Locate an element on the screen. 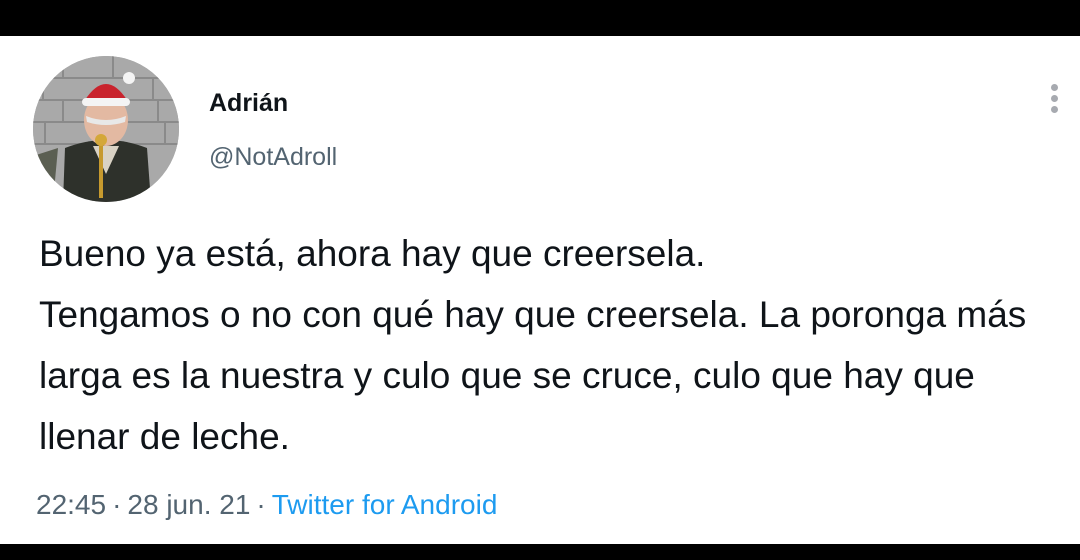 The height and width of the screenshot is (560, 1080). avatar-photo is located at coordinates (106, 129).